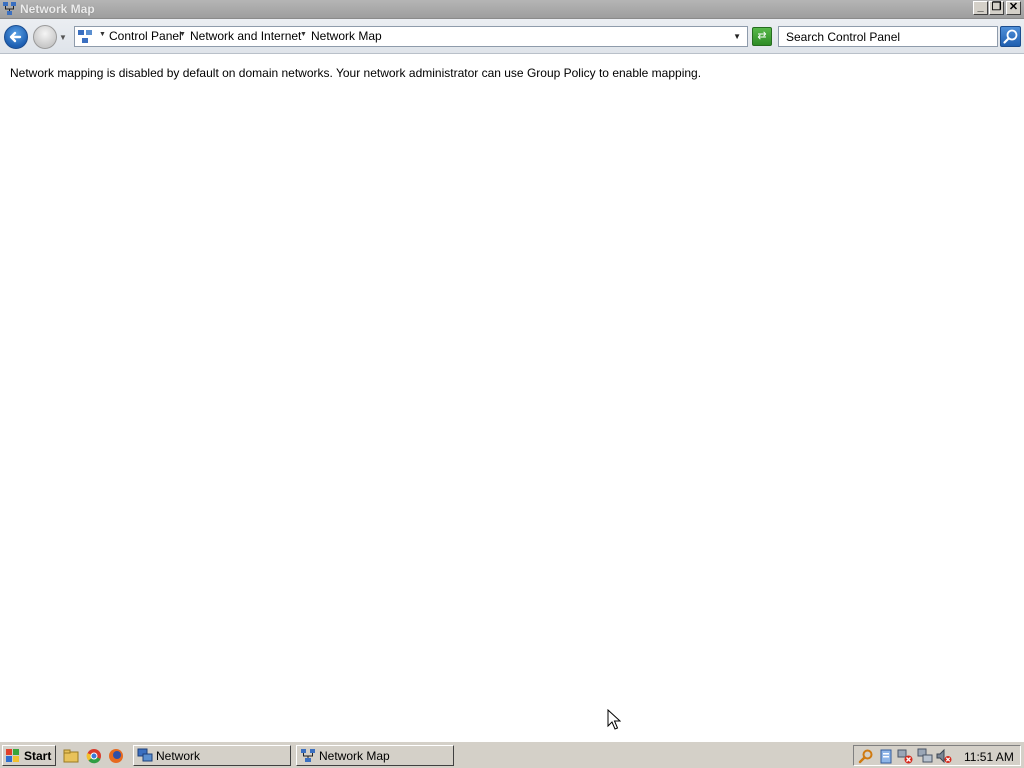  Describe the element at coordinates (145, 36) in the screenshot. I see `breadcrumb-control-panel: Control Panel` at that location.